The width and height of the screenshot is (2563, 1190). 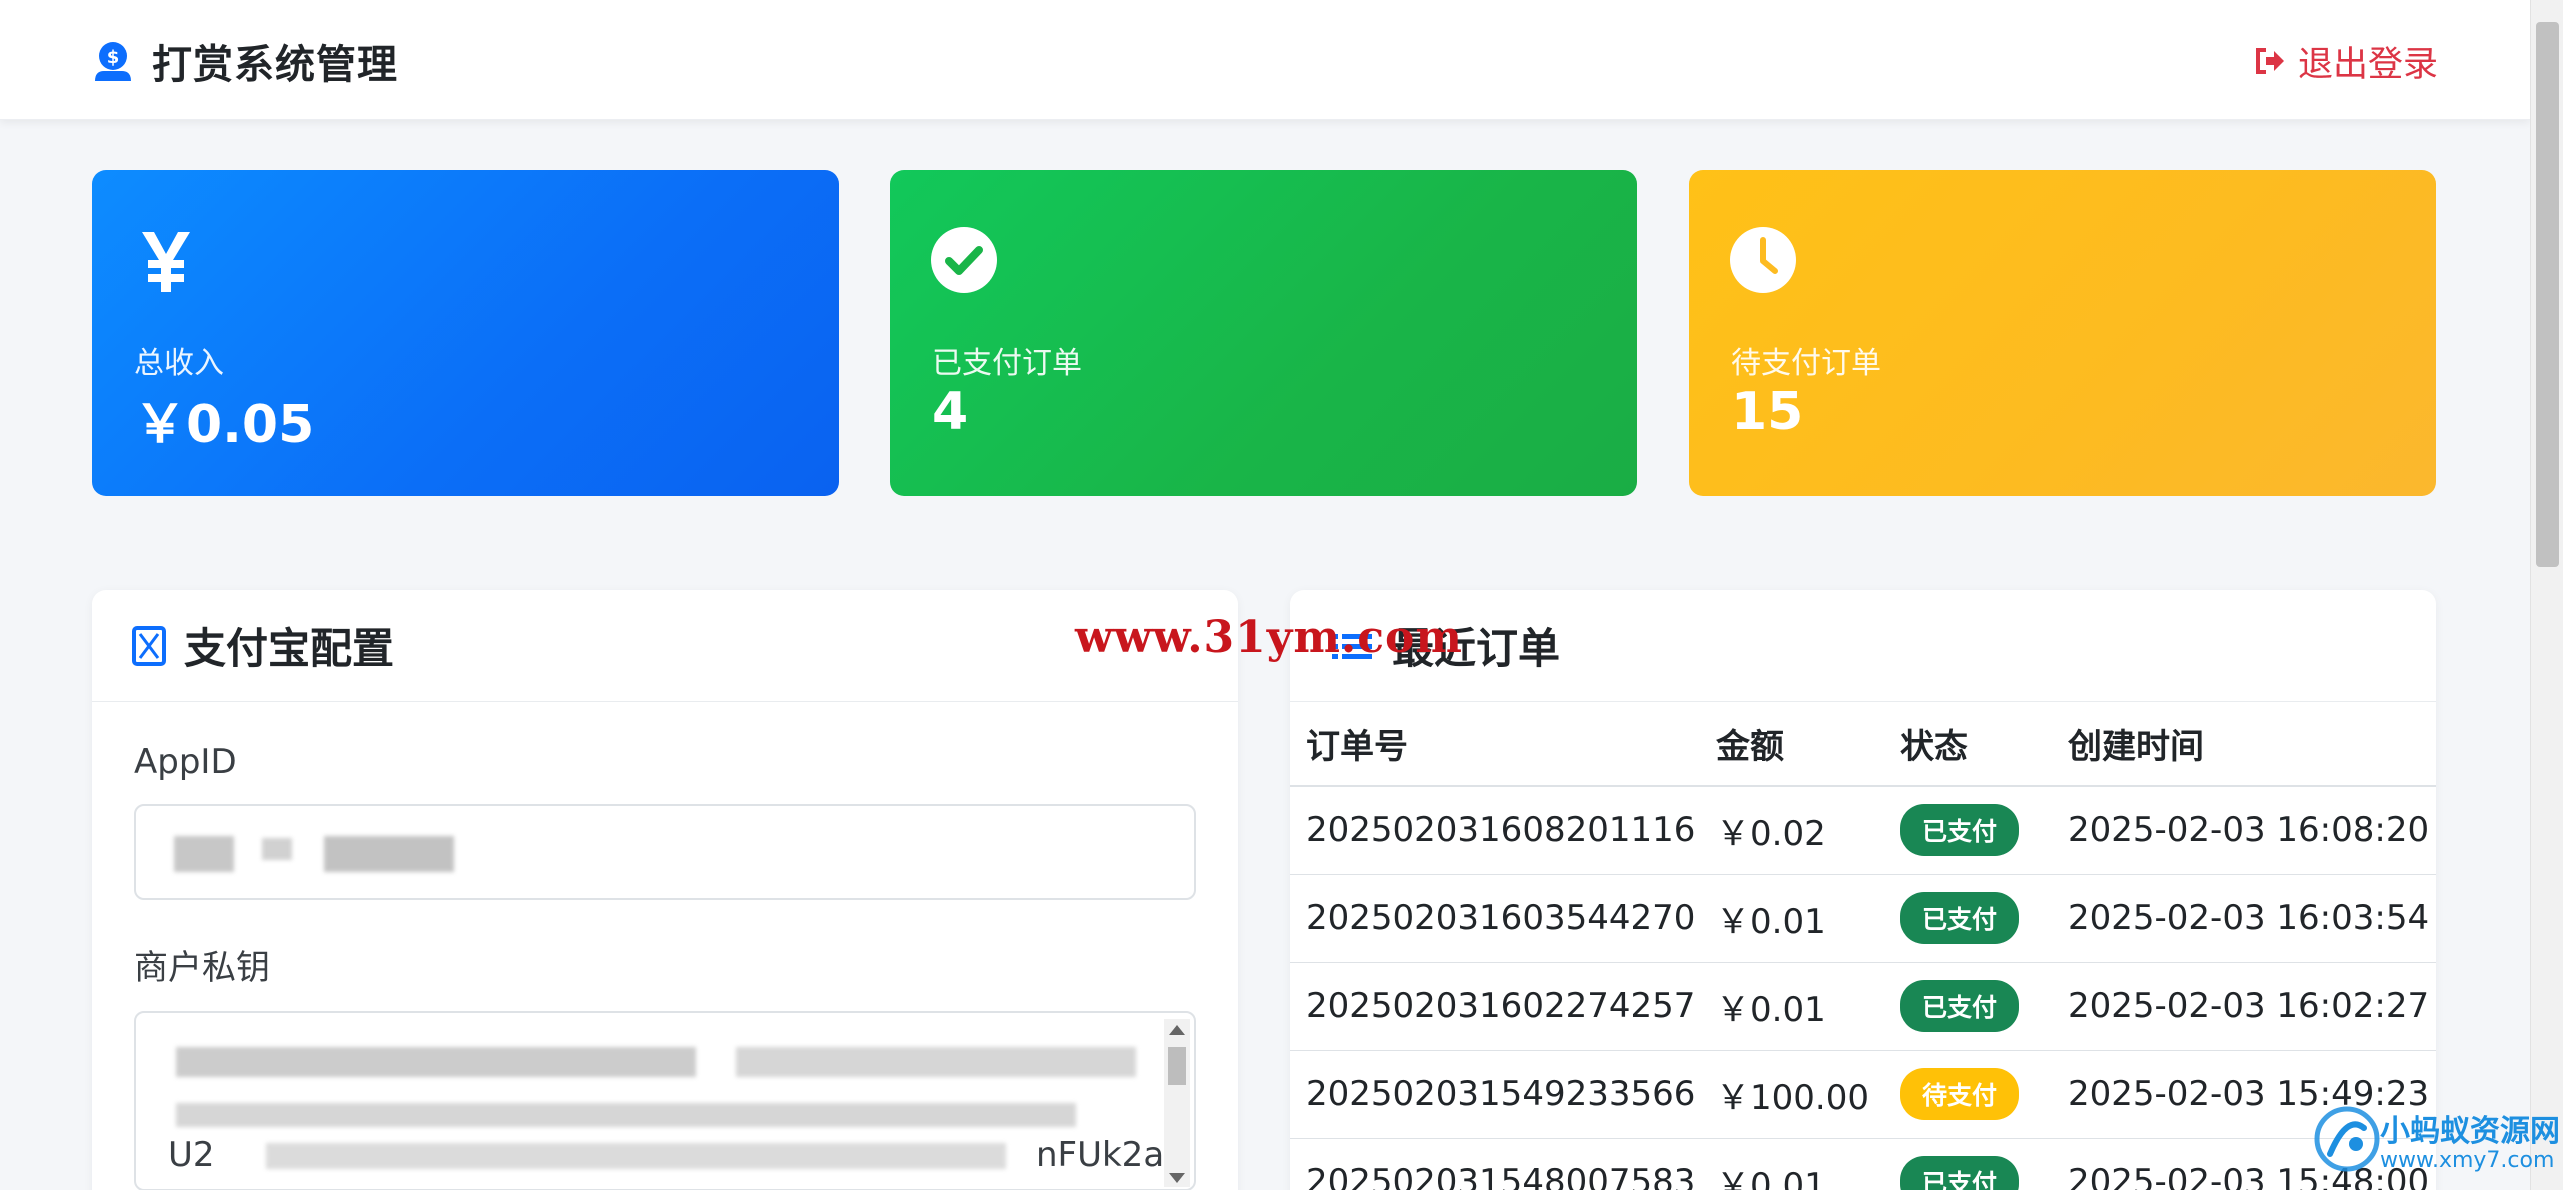 I want to click on user-dollar-icon: $, so click(x=113, y=61).